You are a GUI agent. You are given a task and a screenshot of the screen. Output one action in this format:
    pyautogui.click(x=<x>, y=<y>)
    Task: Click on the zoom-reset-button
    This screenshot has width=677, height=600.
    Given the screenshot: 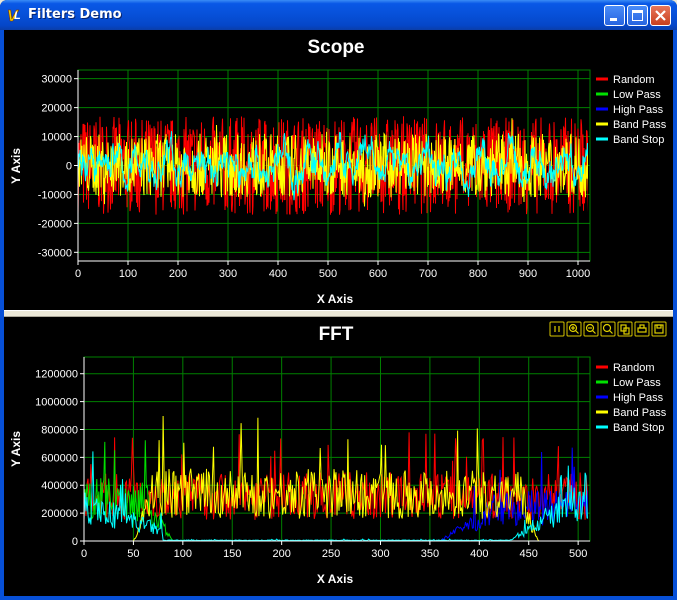 What is the action you would take?
    pyautogui.click(x=608, y=329)
    